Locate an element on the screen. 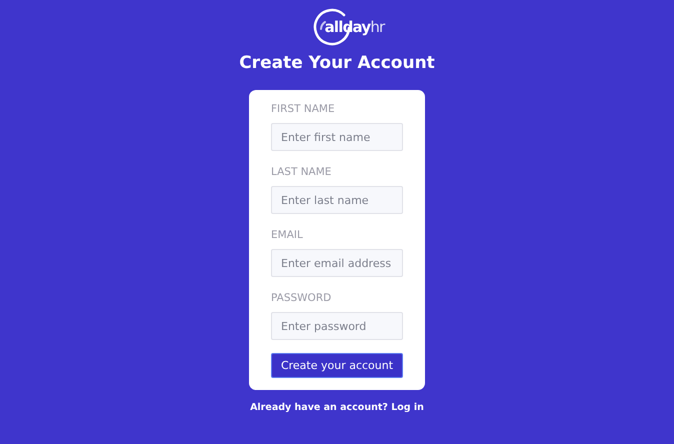 The image size is (674, 444). create-account-button: Create your account is located at coordinates (337, 365).